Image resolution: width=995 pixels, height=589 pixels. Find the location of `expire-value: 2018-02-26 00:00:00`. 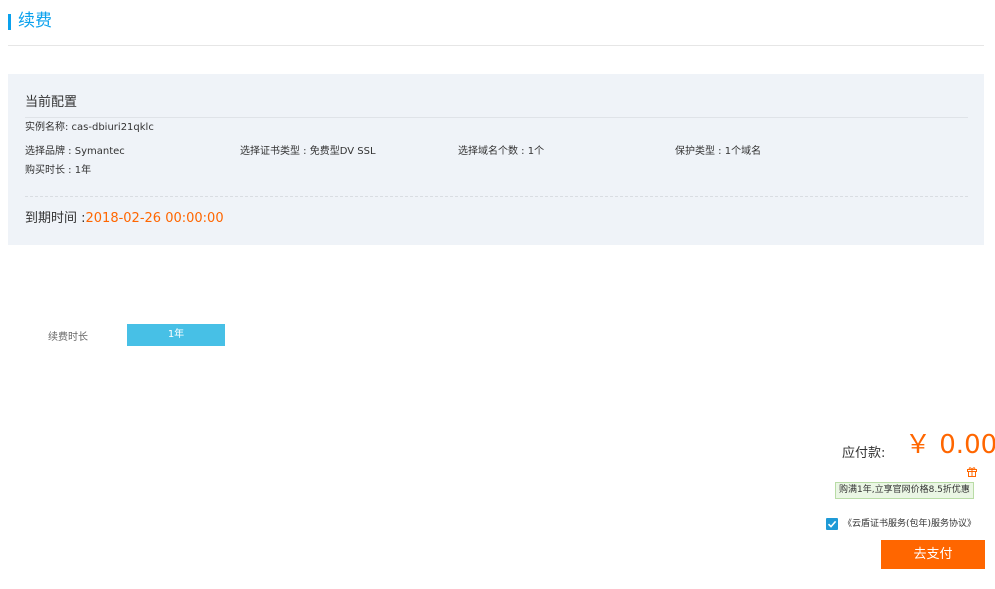

expire-value: 2018-02-26 00:00:00 is located at coordinates (154, 218).